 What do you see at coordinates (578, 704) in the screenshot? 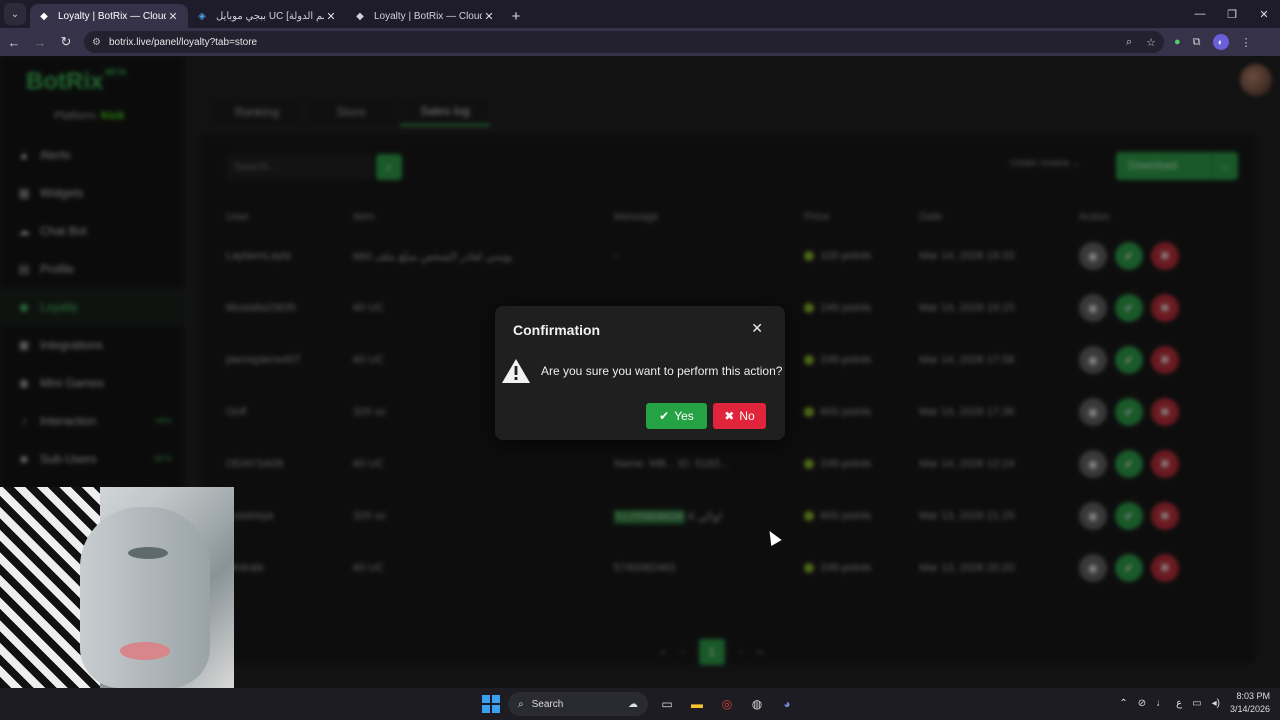
I see `taskbar-search: ⌕ Search ☁` at bounding box center [578, 704].